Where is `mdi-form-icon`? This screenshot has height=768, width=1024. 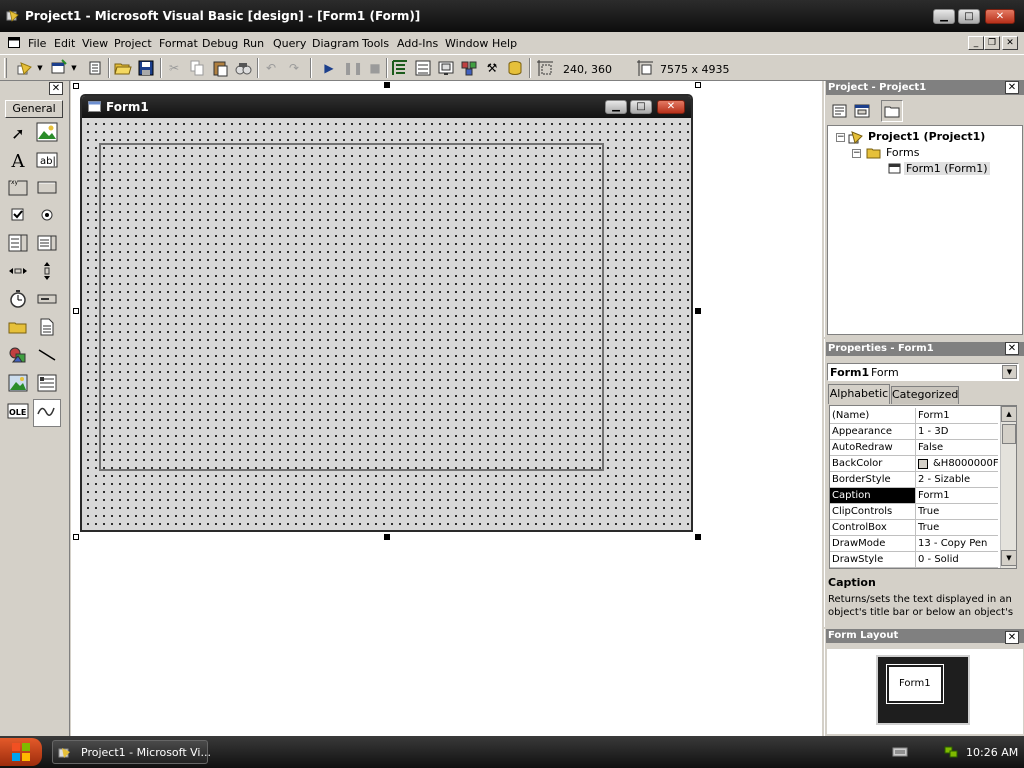
mdi-form-icon is located at coordinates (14, 42).